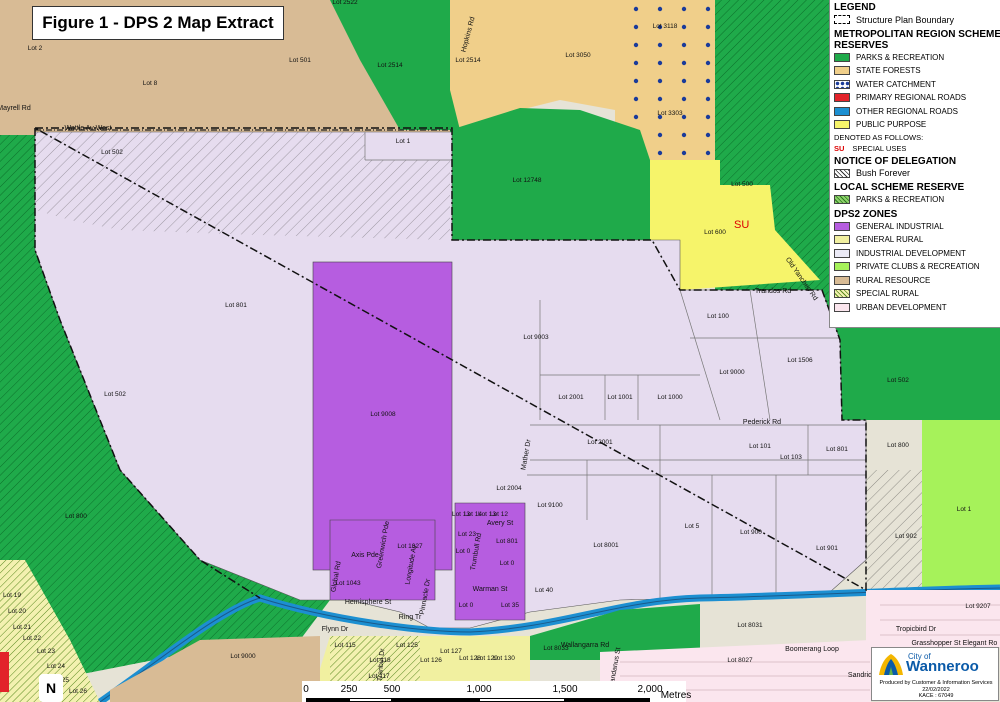  What do you see at coordinates (905, 19) in the screenshot?
I see `boundary-label: Structure Plan Boundary` at bounding box center [905, 19].